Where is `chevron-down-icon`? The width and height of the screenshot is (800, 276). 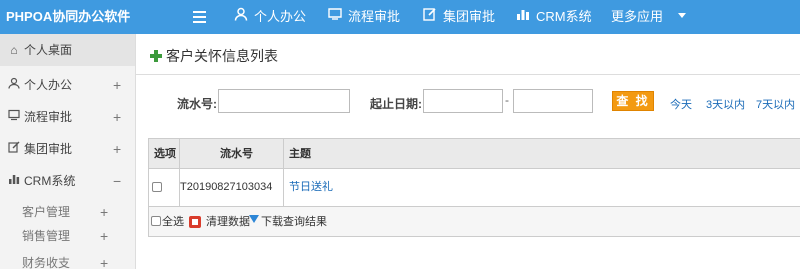 chevron-down-icon is located at coordinates (682, 15).